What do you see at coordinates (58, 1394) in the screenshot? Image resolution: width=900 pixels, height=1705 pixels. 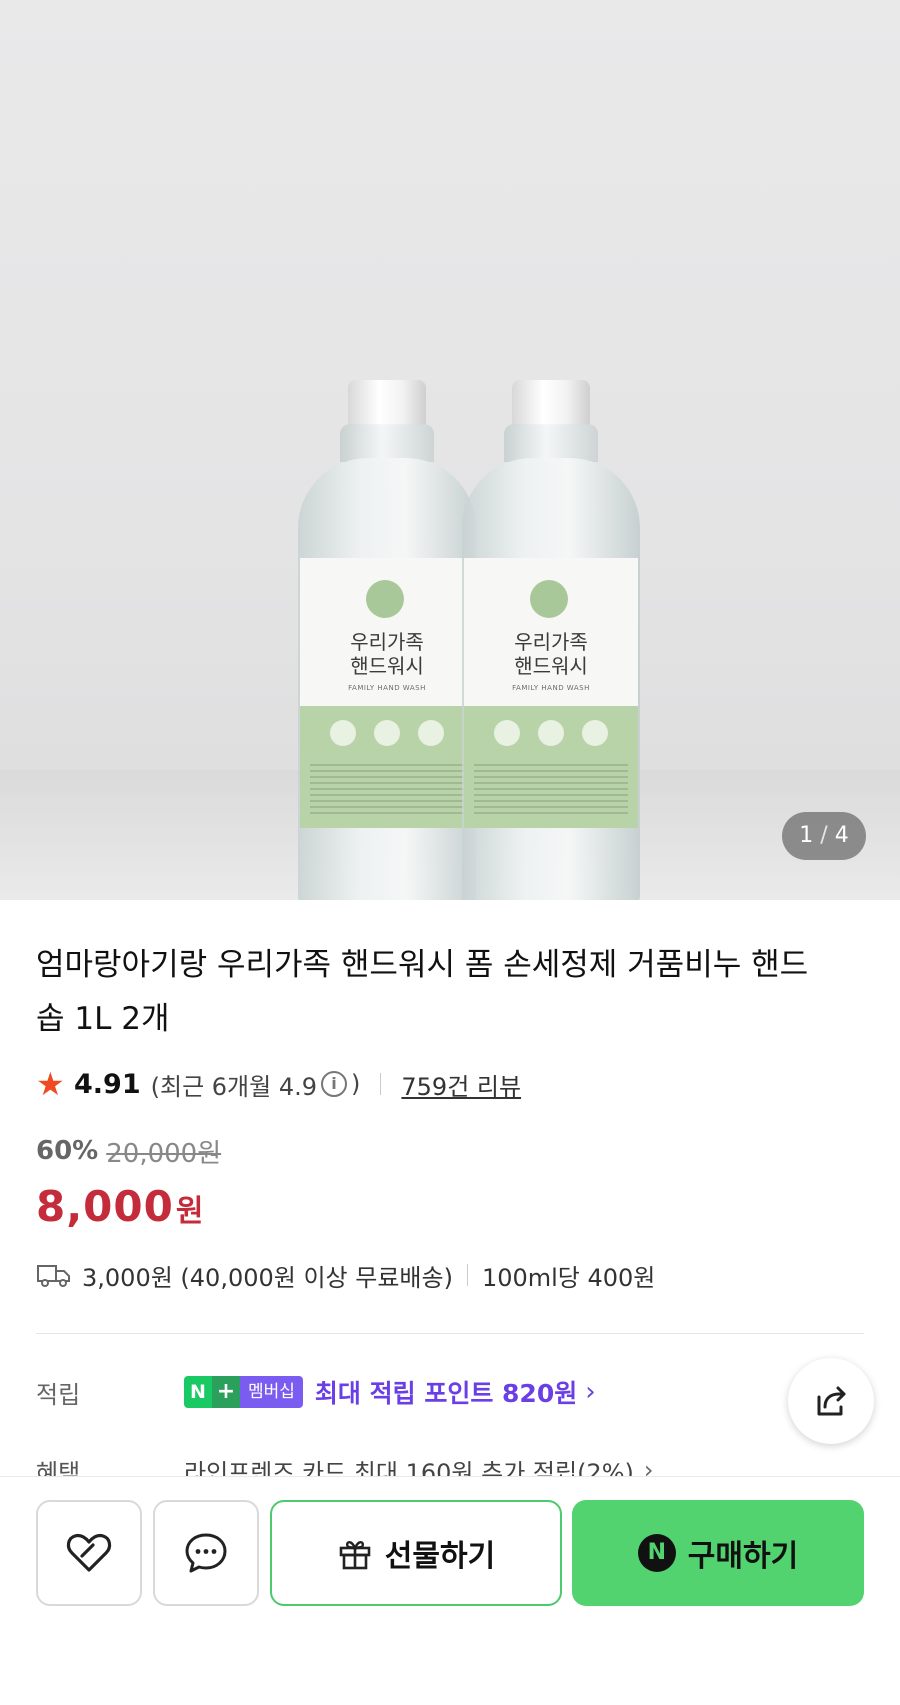 I see `points-label: 적립` at bounding box center [58, 1394].